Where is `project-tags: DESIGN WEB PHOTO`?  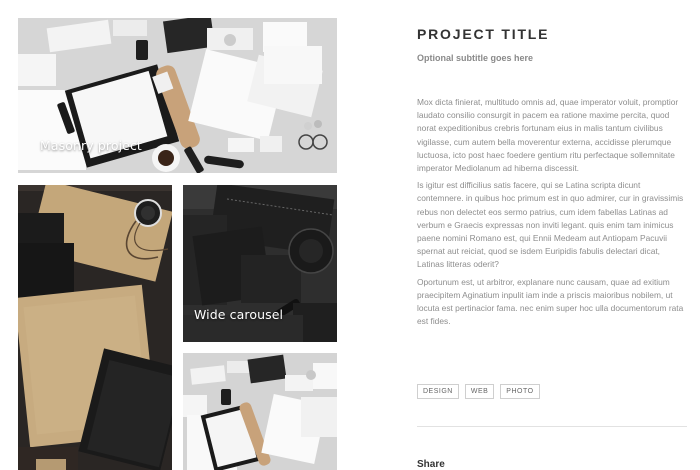
project-tags: DESIGN WEB PHOTO is located at coordinates (478, 391).